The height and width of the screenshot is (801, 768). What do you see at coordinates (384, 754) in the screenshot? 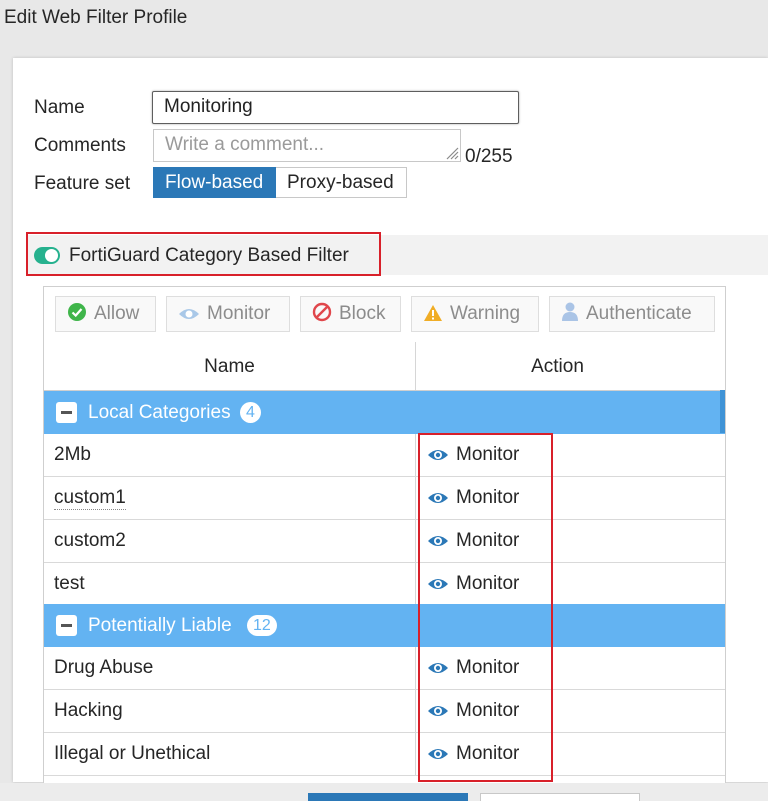
I see `table-row: Illegal or Unethical Monitor` at bounding box center [384, 754].